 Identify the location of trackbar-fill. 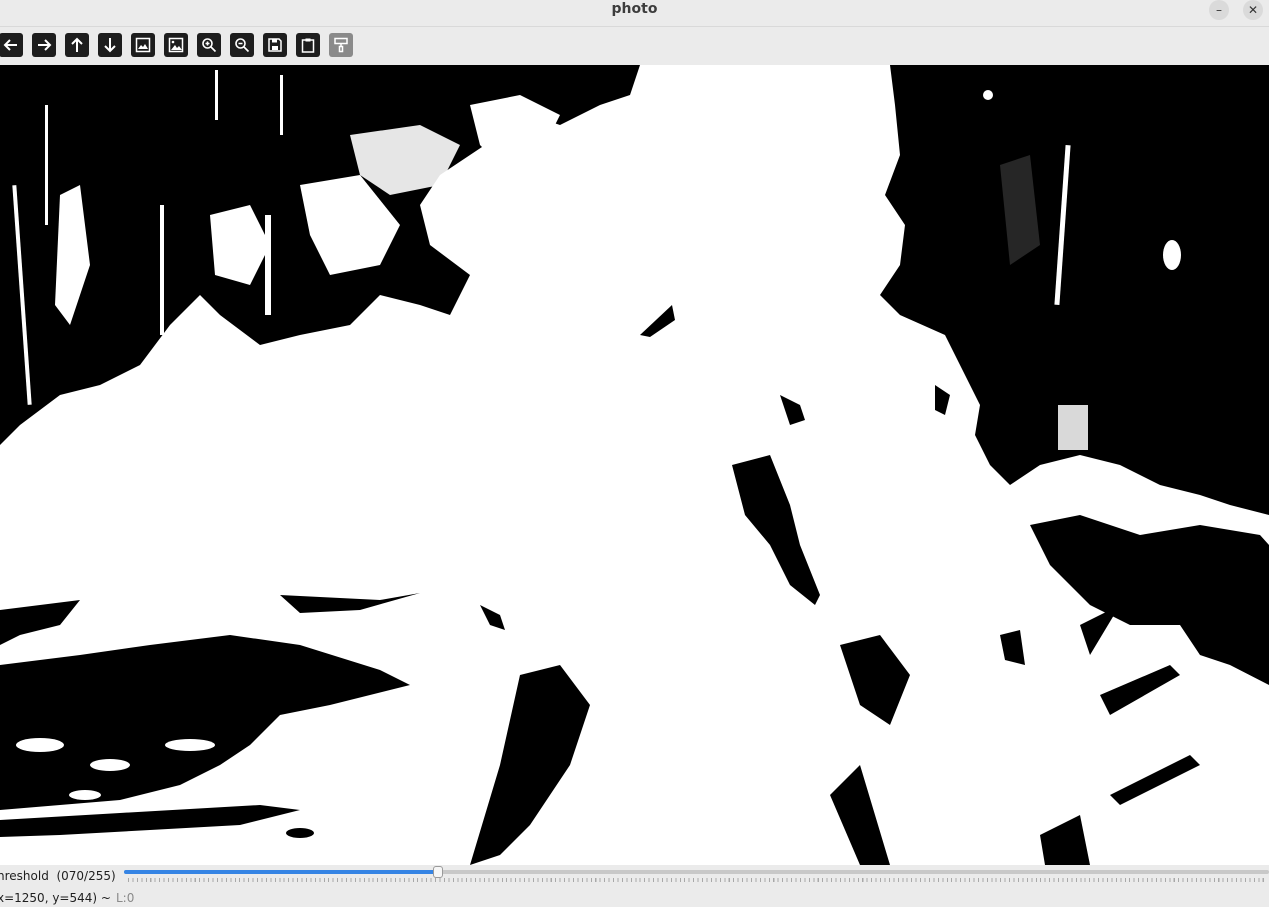
(281, 872).